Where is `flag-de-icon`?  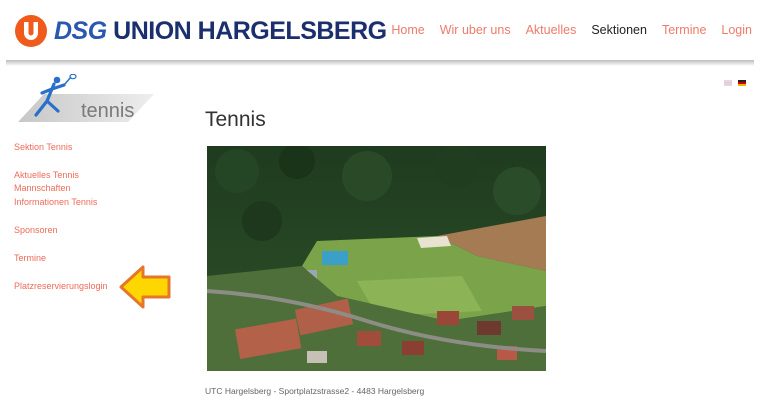 flag-de-icon is located at coordinates (742, 83).